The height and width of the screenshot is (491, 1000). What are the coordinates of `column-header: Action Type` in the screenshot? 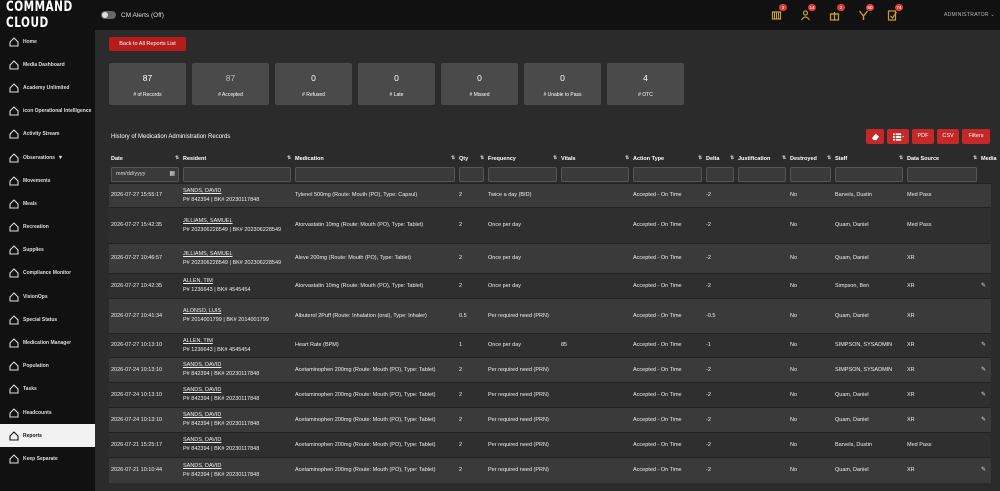 It's located at (648, 159).